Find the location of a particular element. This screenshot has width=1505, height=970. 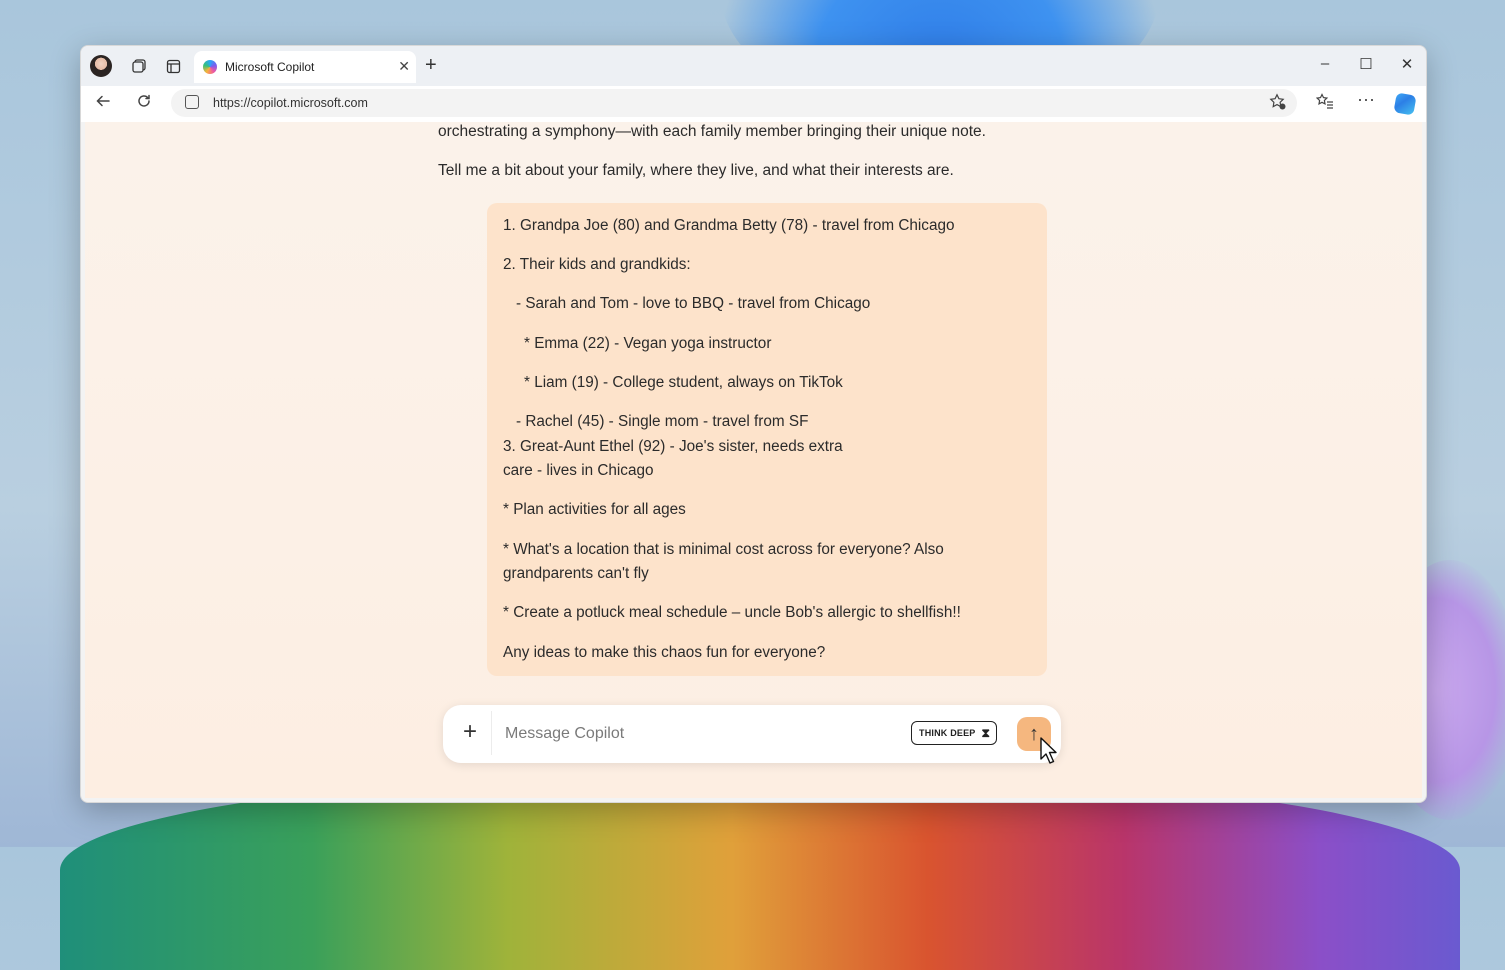

think-deep-button: THINK DEEP ⧗ is located at coordinates (954, 733).